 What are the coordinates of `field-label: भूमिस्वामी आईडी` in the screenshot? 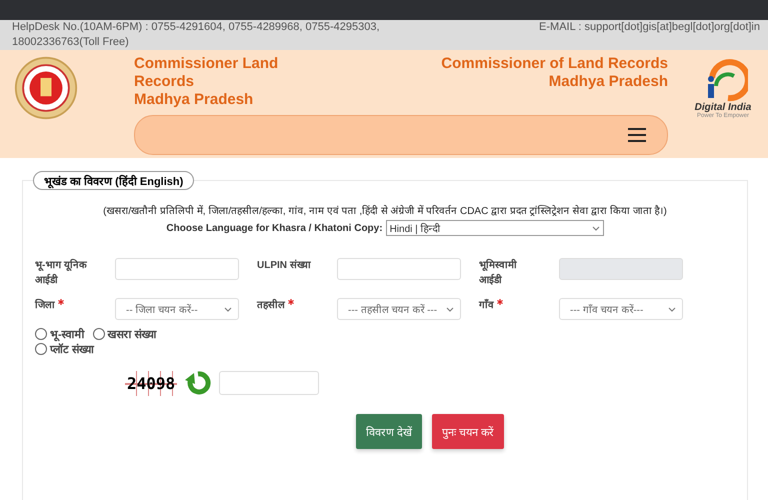 It's located at (498, 273).